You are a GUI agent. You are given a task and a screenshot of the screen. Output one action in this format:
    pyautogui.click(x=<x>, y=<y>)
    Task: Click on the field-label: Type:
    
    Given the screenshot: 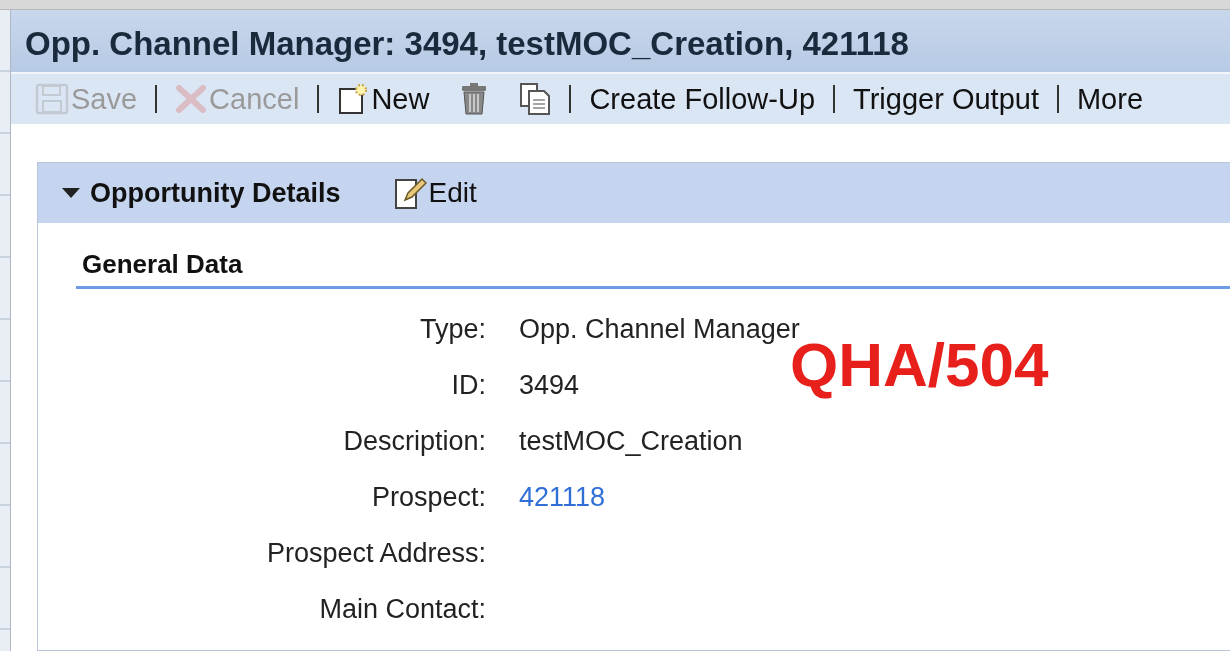 What is the action you would take?
    pyautogui.click(x=452, y=329)
    